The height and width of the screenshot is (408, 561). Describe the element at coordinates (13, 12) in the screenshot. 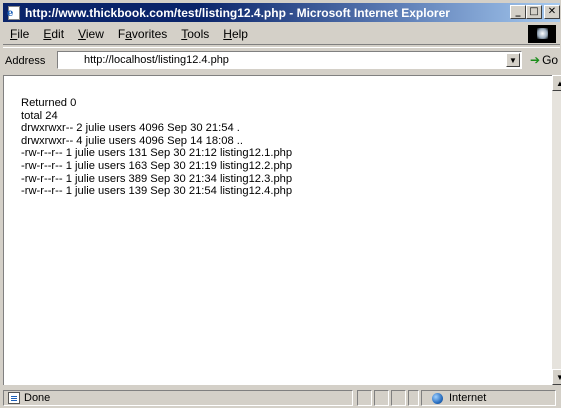

I see `ie-page-icon: e` at that location.